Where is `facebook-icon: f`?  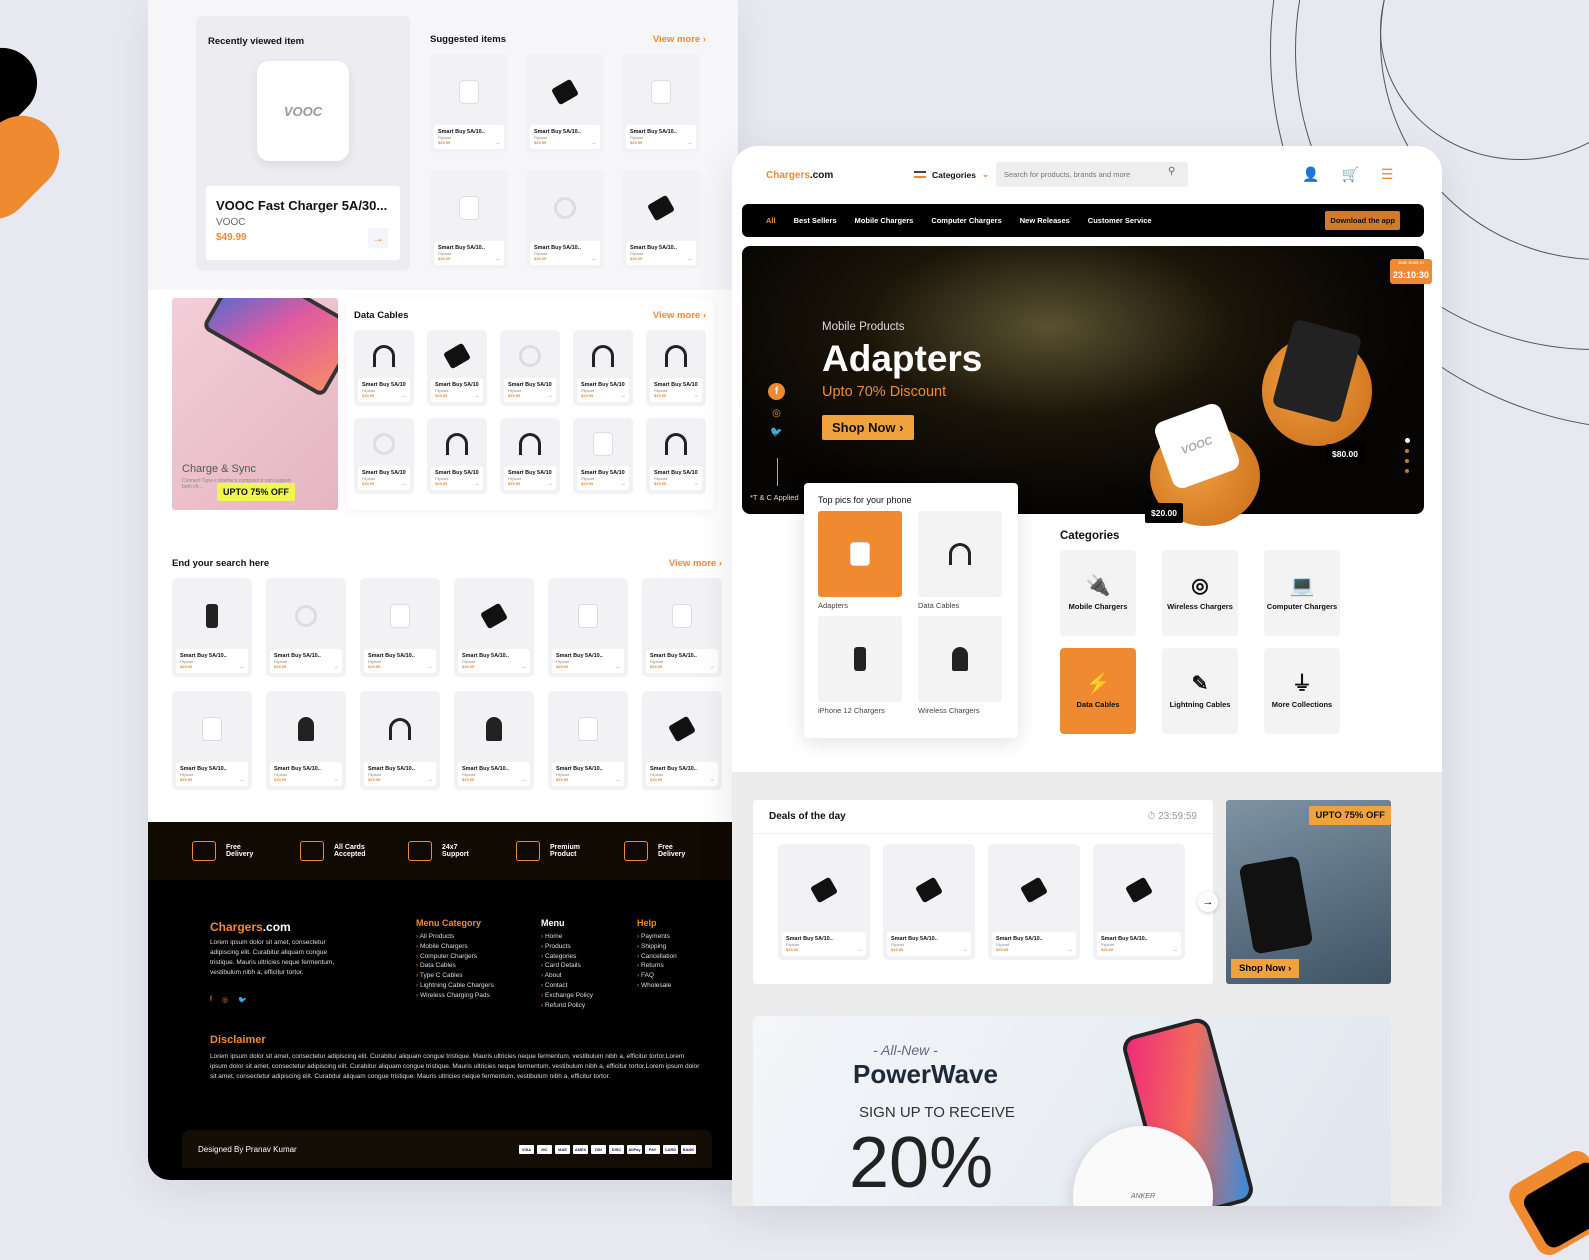 facebook-icon: f is located at coordinates (211, 1000).